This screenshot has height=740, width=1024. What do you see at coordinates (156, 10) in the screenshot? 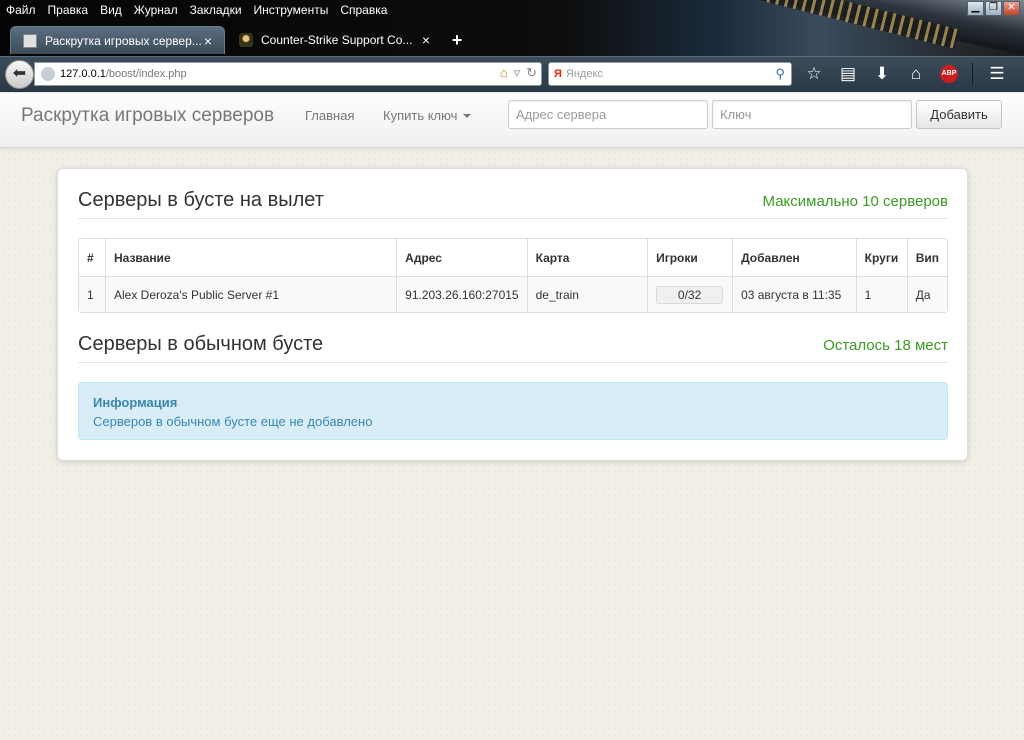
I see `menu-history: Журнал` at bounding box center [156, 10].